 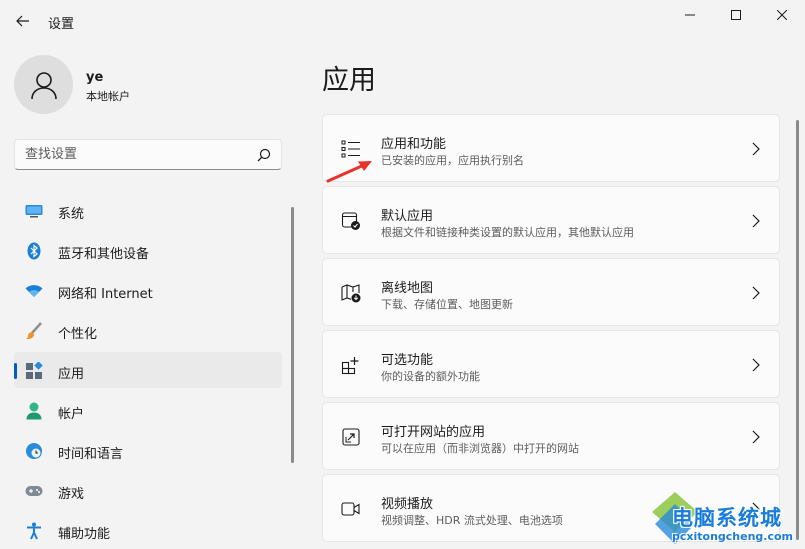 What do you see at coordinates (71, 374) in the screenshot?
I see `sidebar-item-label: 应用` at bounding box center [71, 374].